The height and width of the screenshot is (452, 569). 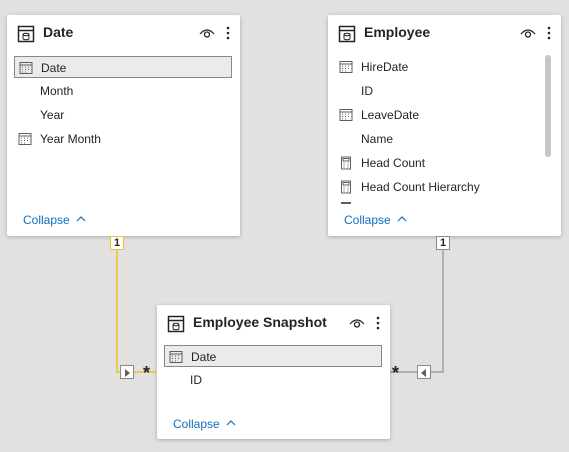 I want to click on field-hiredate: HireDate, so click(x=437, y=67).